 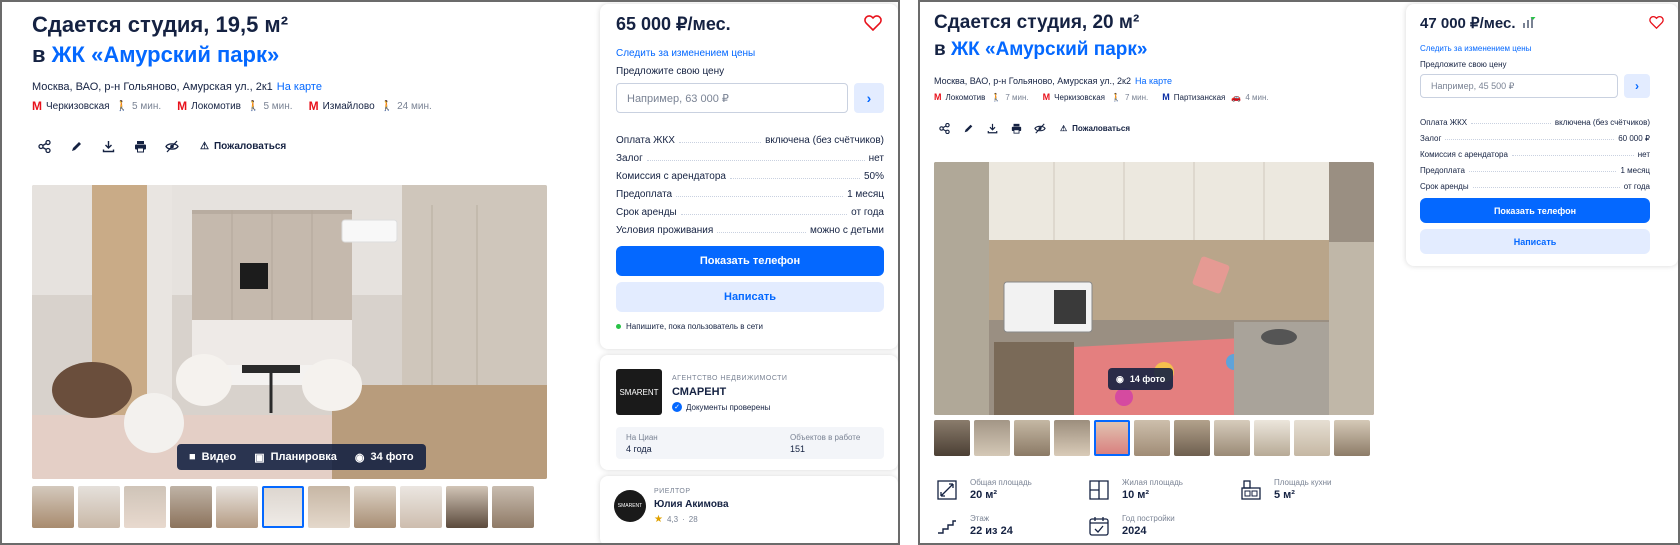 What do you see at coordinates (699, 392) in the screenshot?
I see `agency-name: СМАРЕНТ` at bounding box center [699, 392].